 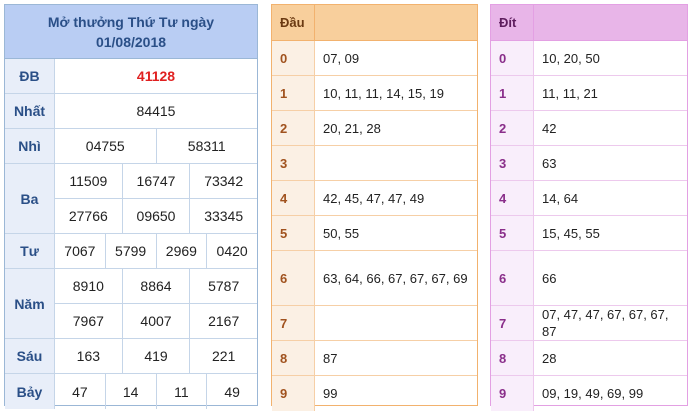 What do you see at coordinates (30, 146) in the screenshot?
I see `prize-label: Nhì` at bounding box center [30, 146].